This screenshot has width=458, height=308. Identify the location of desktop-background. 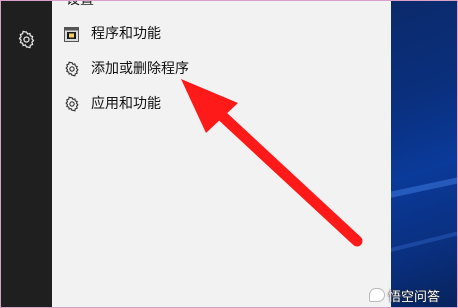
(424, 154).